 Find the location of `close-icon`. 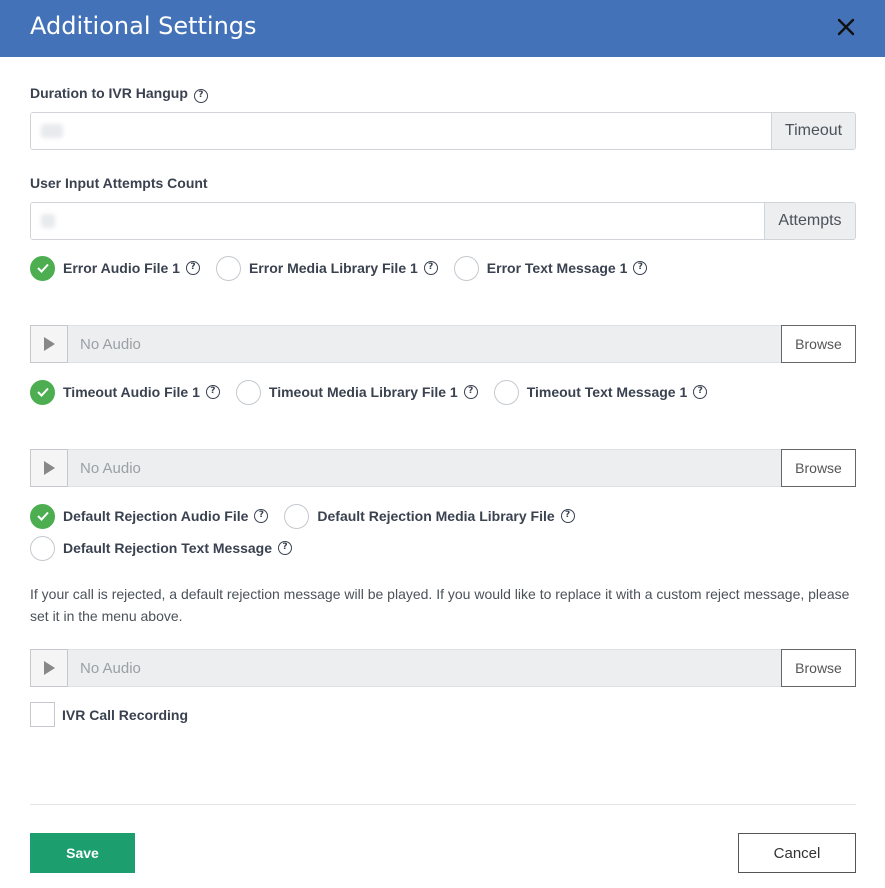

close-icon is located at coordinates (846, 27).